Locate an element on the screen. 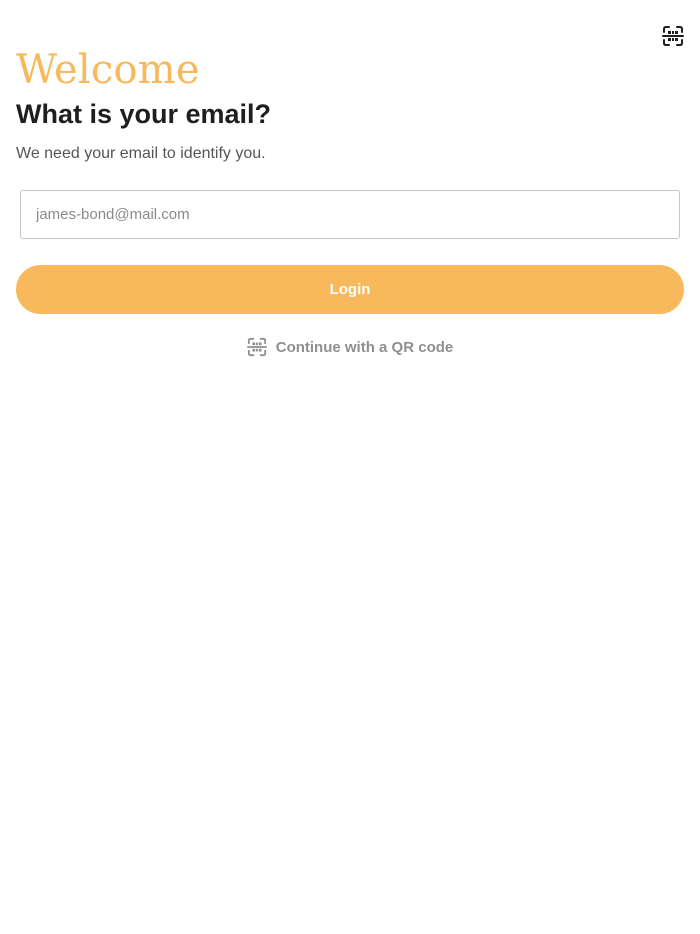  email-question-heading: What is your email? is located at coordinates (144, 114).